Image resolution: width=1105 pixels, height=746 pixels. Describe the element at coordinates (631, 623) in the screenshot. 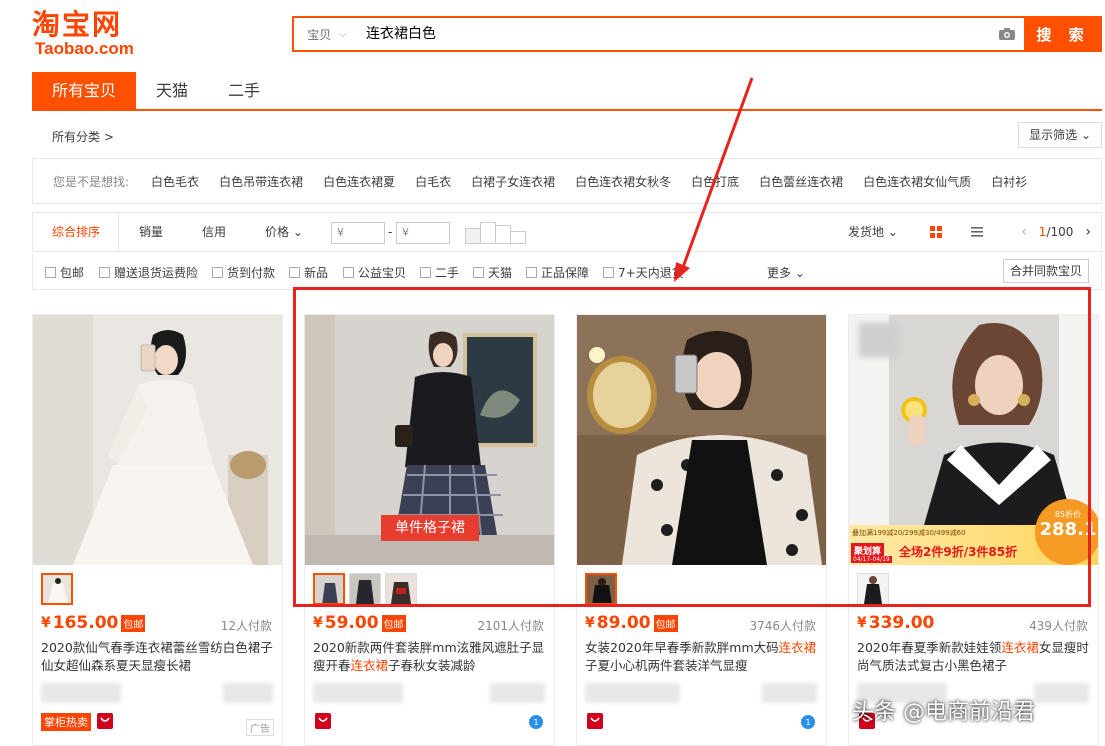

I see `product-price: ¥89.00 包邮` at that location.